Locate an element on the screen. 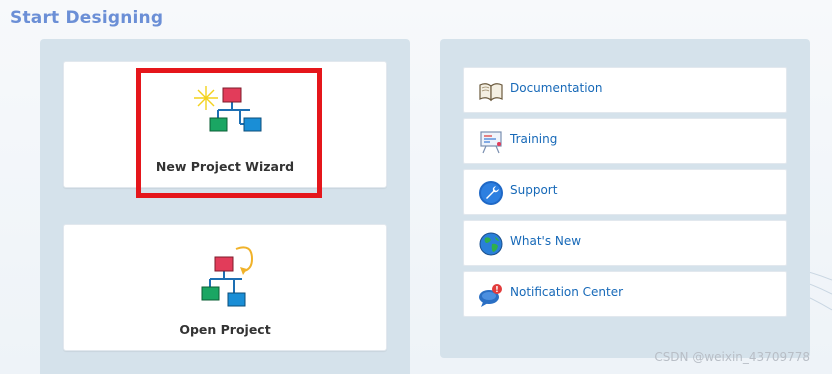 Image resolution: width=832 pixels, height=374 pixels. documentation-label: Documentation is located at coordinates (556, 88).